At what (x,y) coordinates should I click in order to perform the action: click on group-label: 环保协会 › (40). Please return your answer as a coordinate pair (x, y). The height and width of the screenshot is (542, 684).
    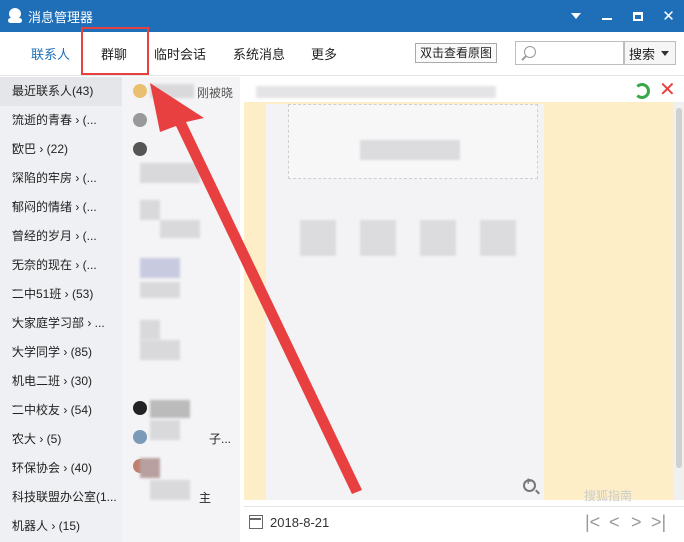
    Looking at the image, I should click on (52, 468).